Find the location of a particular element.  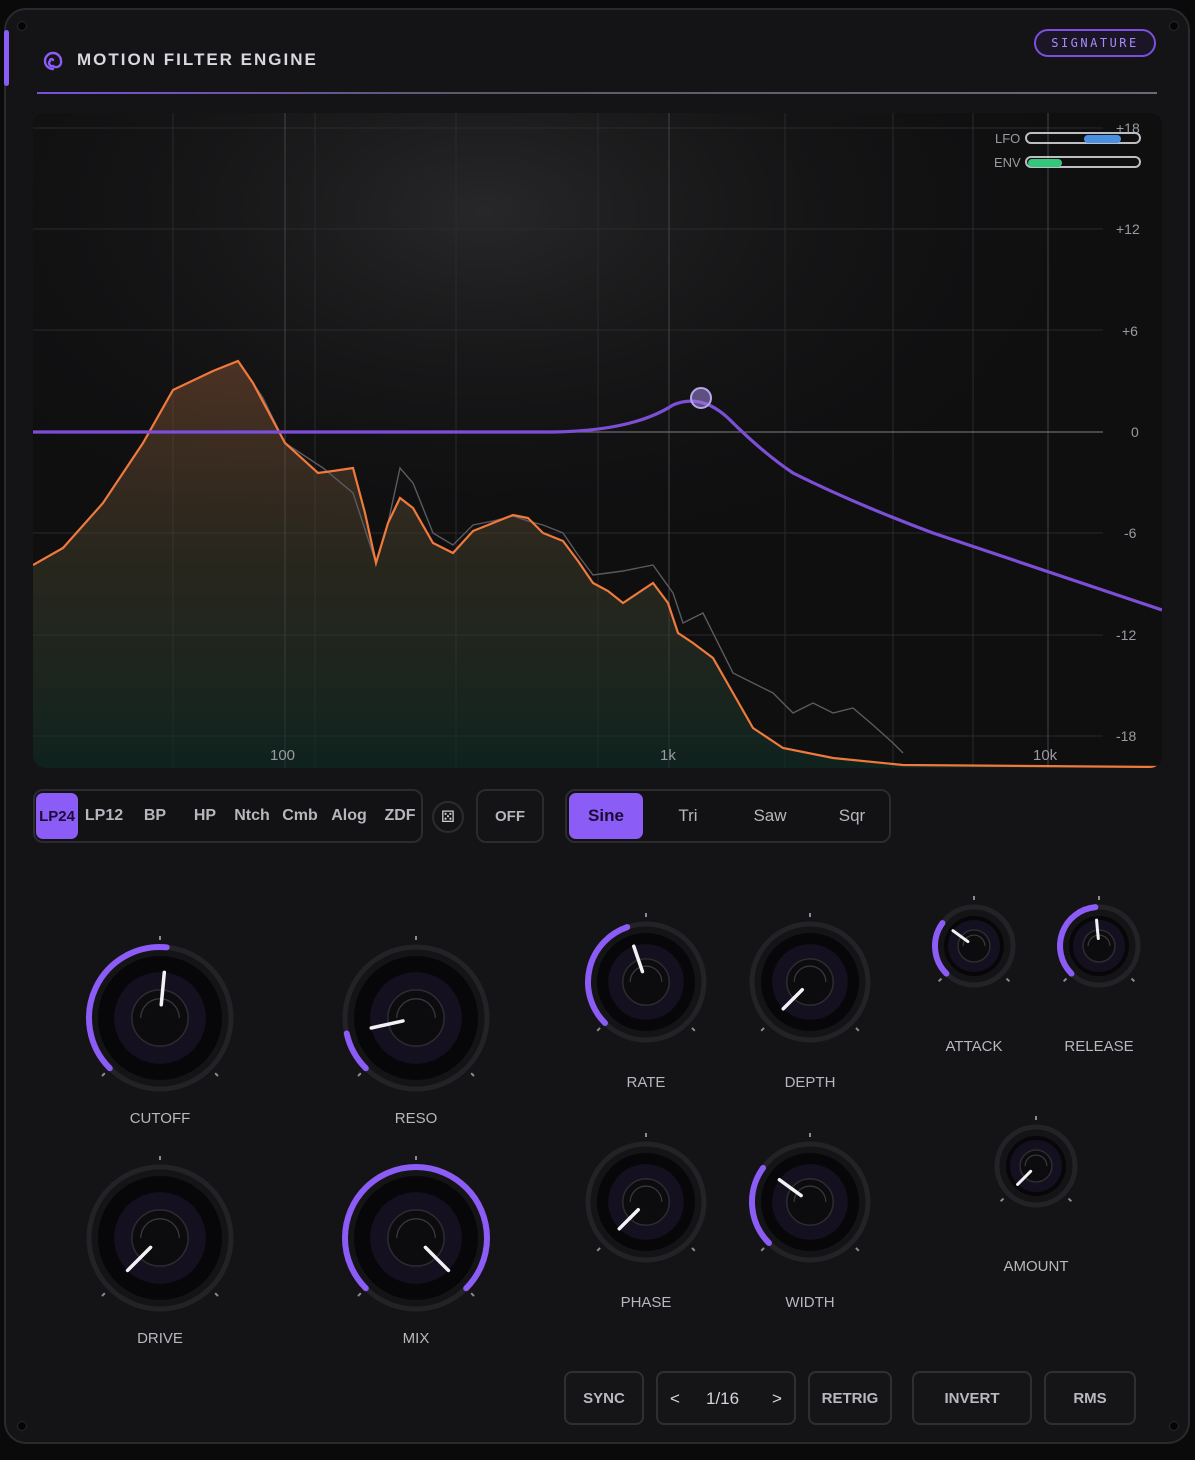

lfo-meter is located at coordinates (1083, 138).